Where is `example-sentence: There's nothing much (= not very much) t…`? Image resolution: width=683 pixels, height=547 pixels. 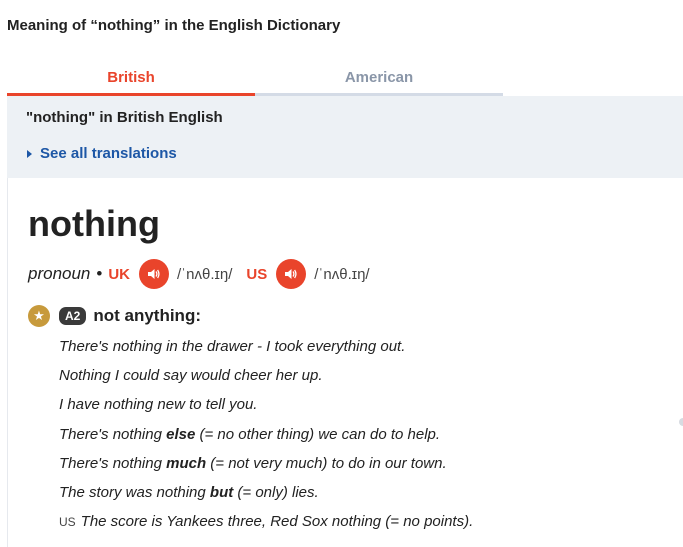 example-sentence: There's nothing much (= not very much) t… is located at coordinates (253, 463).